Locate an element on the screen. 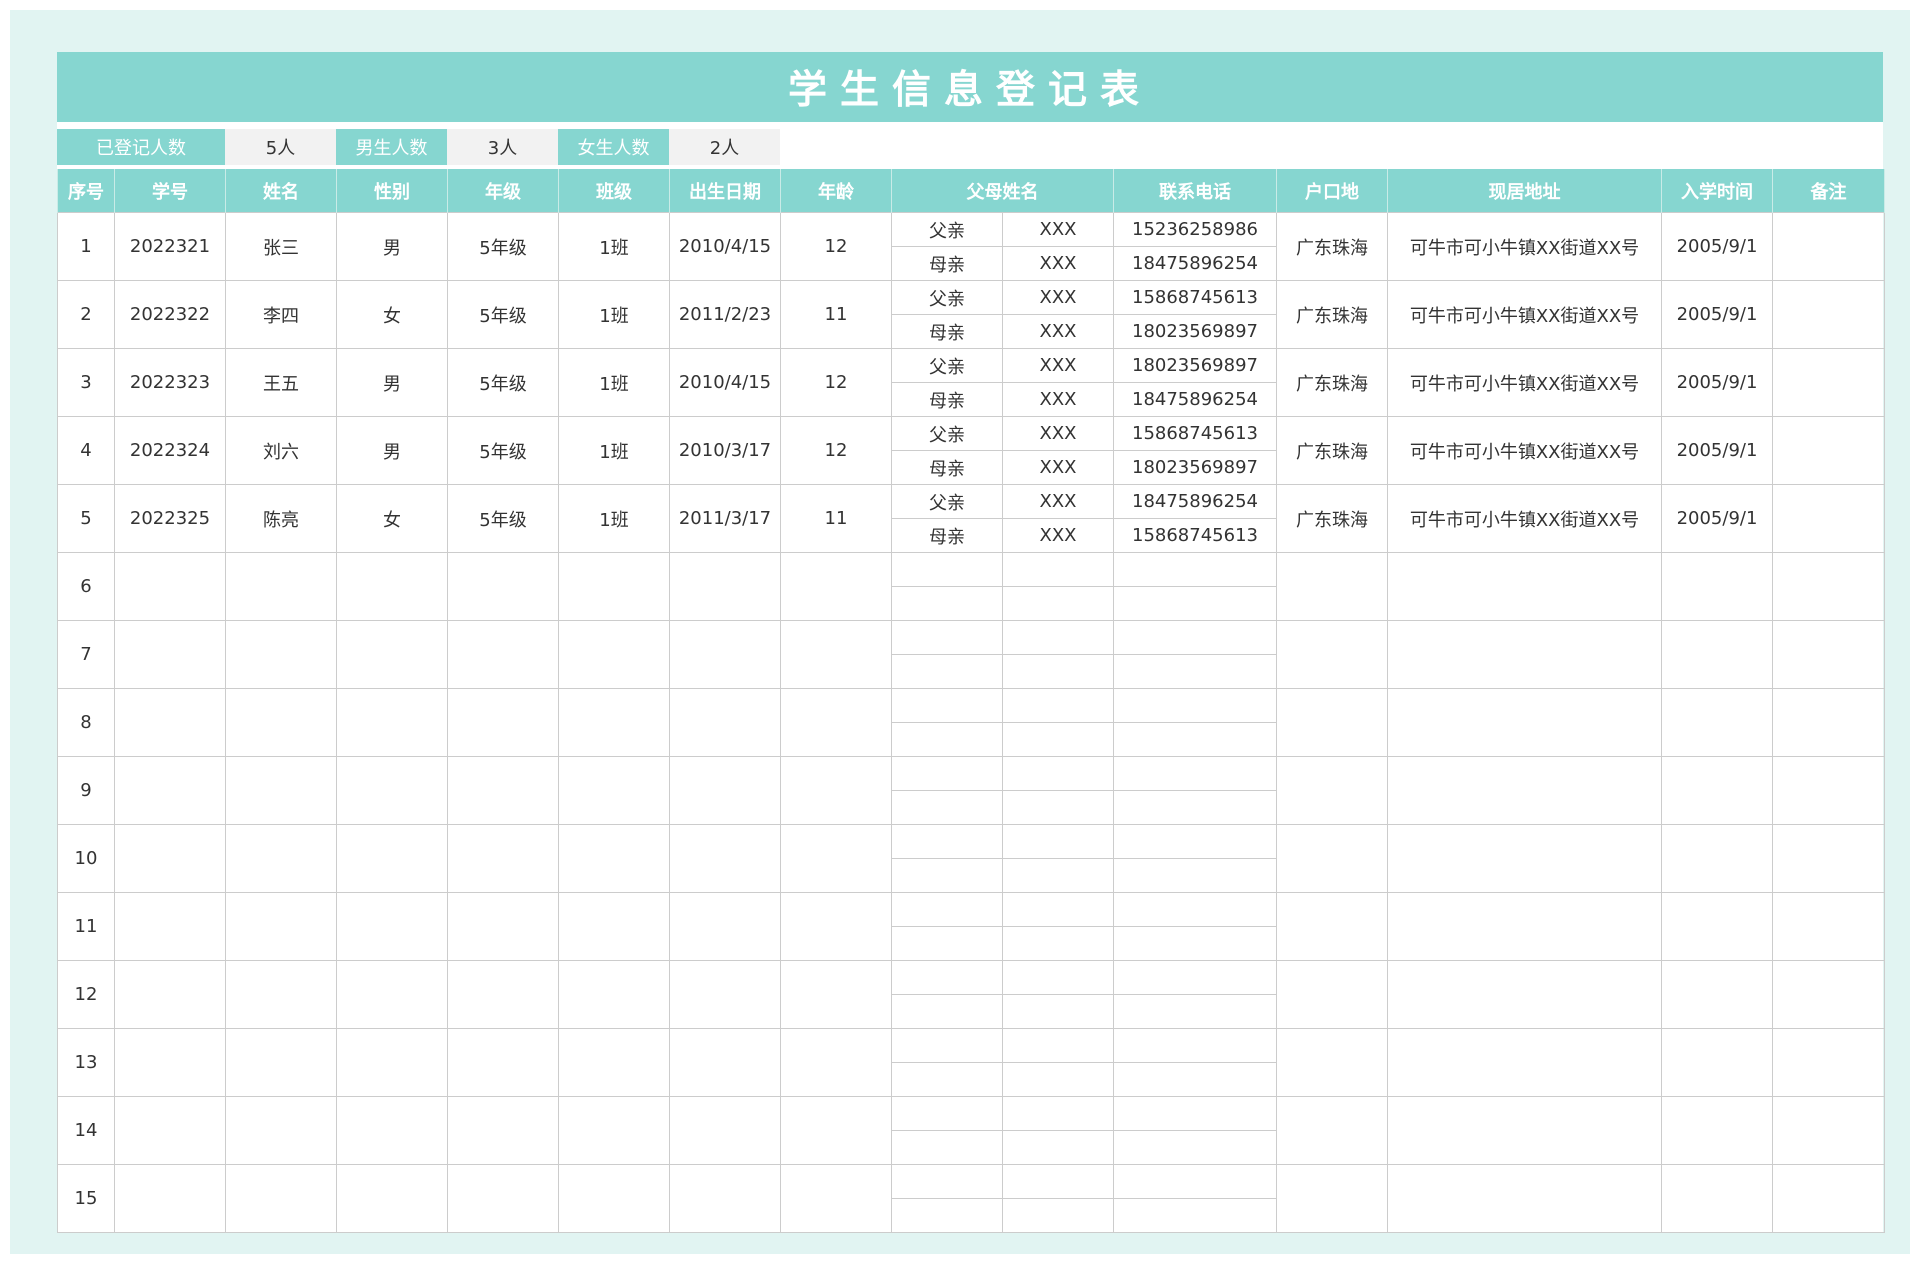 This screenshot has width=1920, height=1264. header-seq: 序号 is located at coordinates (86, 191).